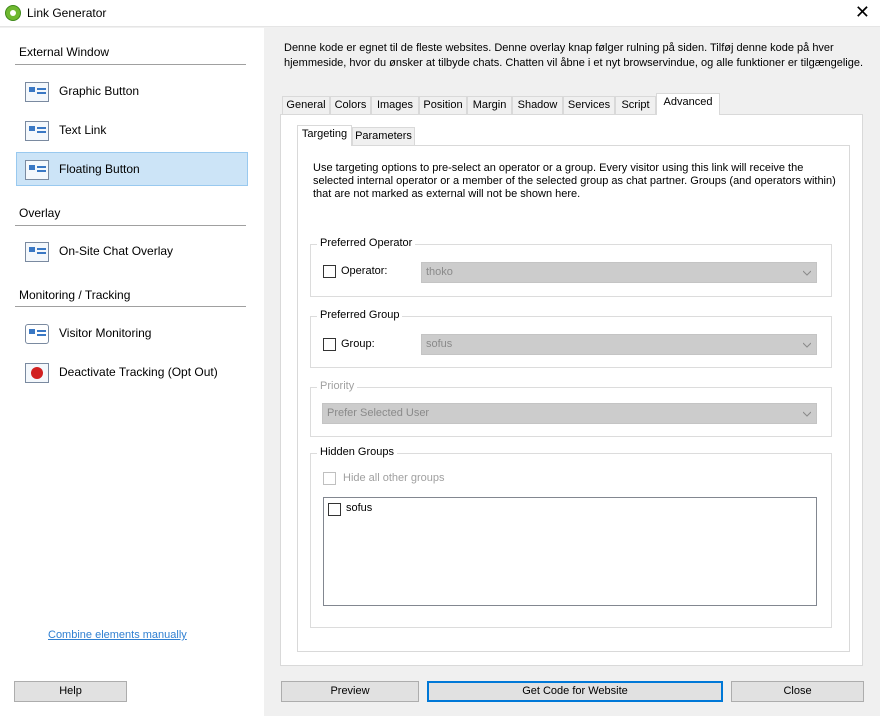 The image size is (880, 716). What do you see at coordinates (37, 334) in the screenshot?
I see `visitor-monitoring-icon` at bounding box center [37, 334].